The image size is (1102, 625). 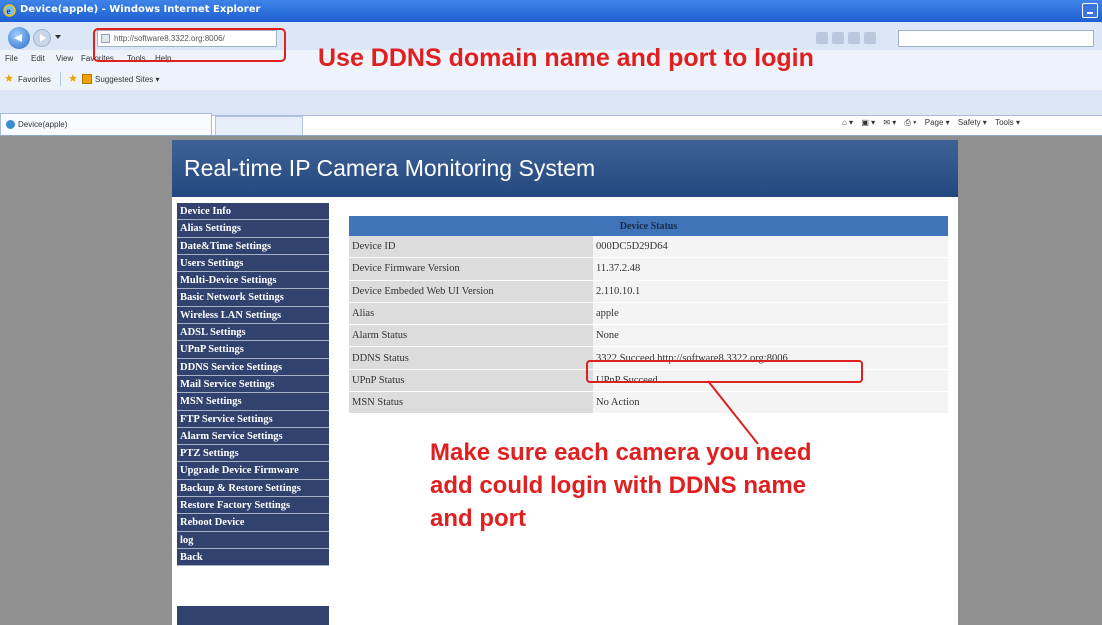 I want to click on table-title: Device Status, so click(x=648, y=226).